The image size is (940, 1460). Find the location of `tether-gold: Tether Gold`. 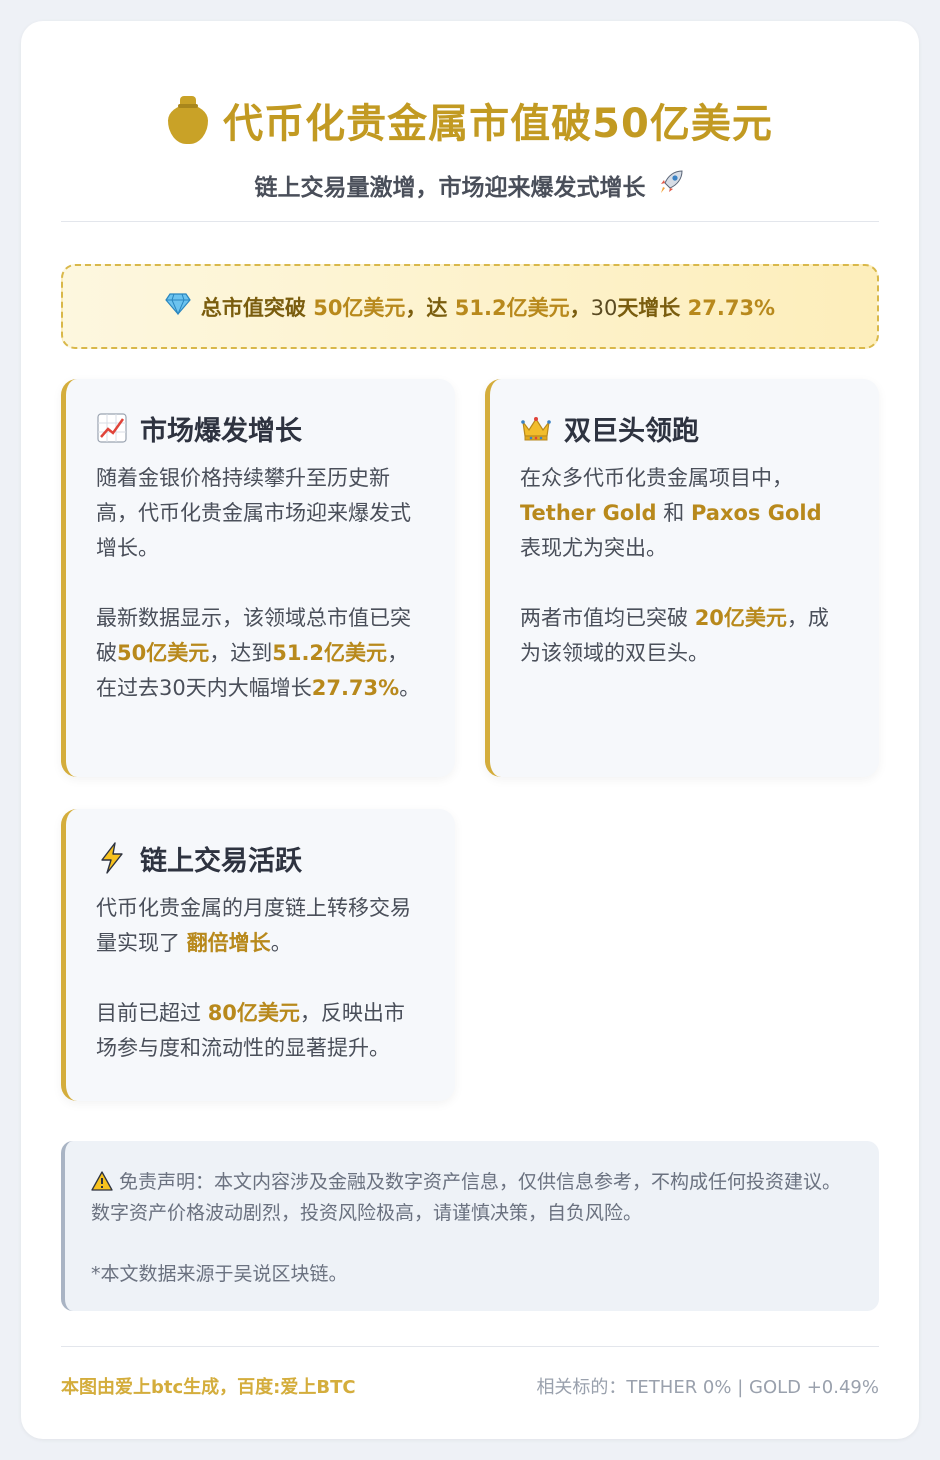

tether-gold: Tether Gold is located at coordinates (588, 513).